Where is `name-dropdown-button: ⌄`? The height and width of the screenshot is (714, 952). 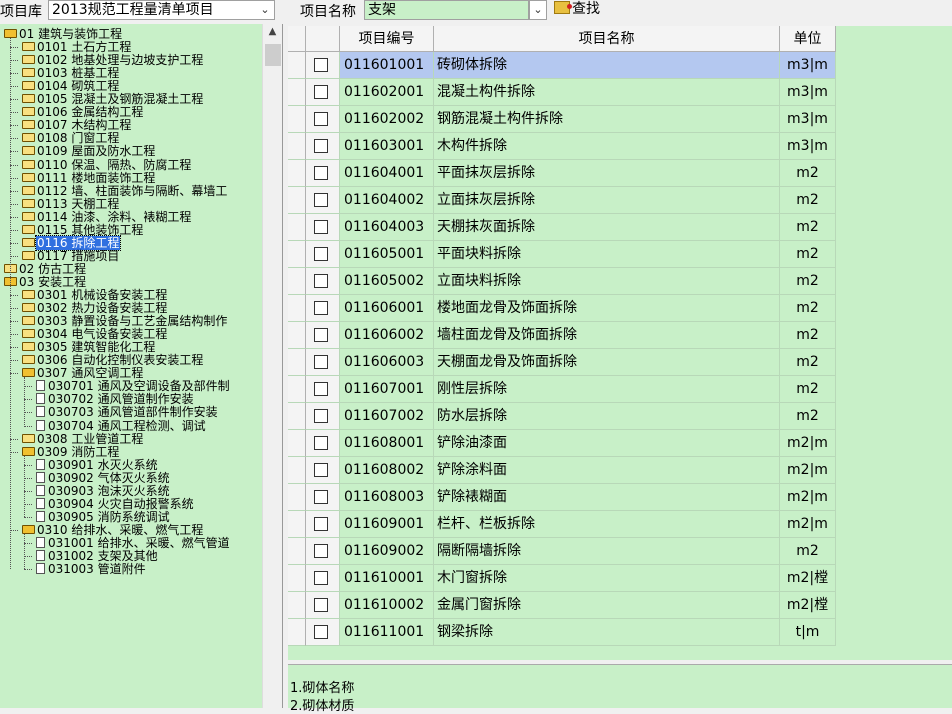 name-dropdown-button: ⌄ is located at coordinates (538, 10).